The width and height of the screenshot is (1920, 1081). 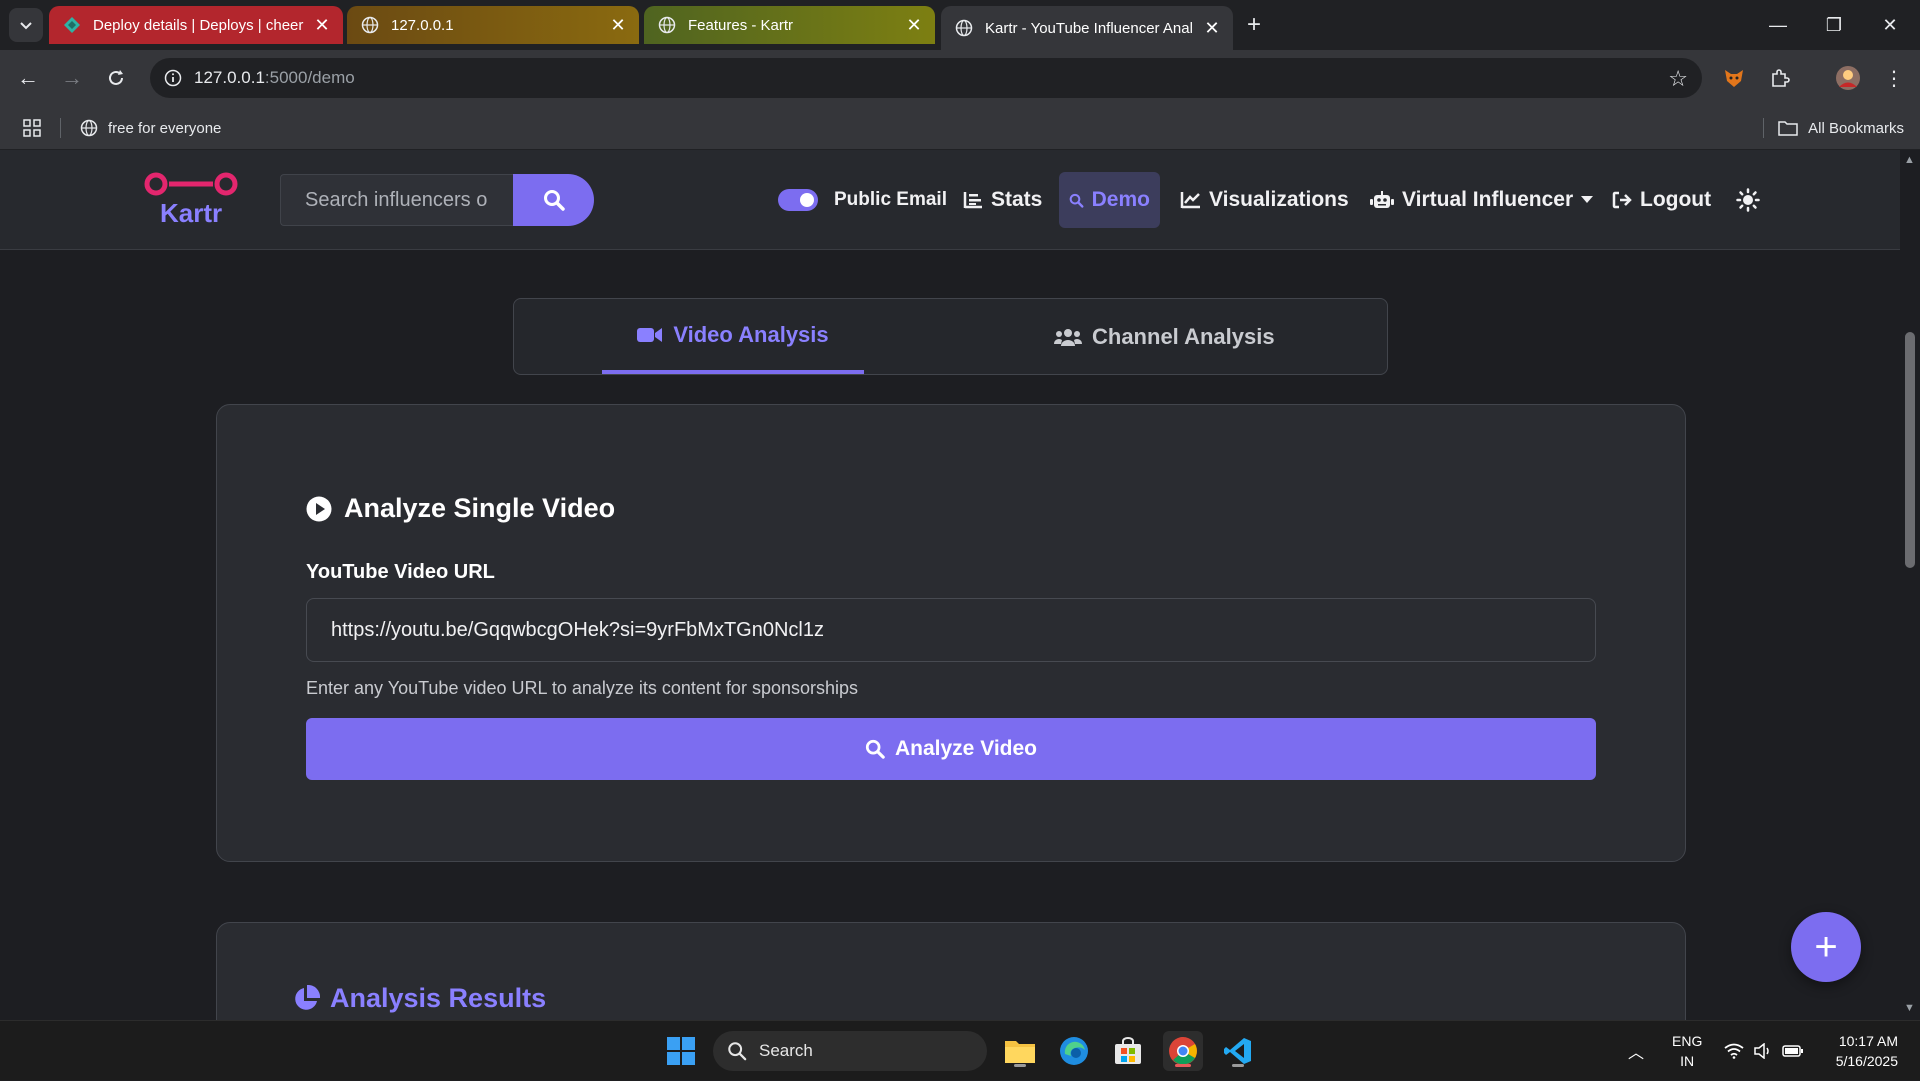 I want to click on bookmark-free-for-everyone: free for everyone, so click(x=150, y=128).